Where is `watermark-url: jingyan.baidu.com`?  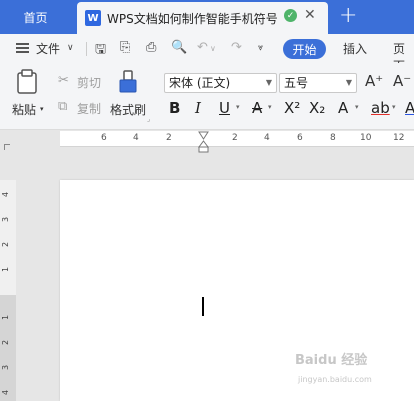
watermark-url: jingyan.baidu.com is located at coordinates (335, 379).